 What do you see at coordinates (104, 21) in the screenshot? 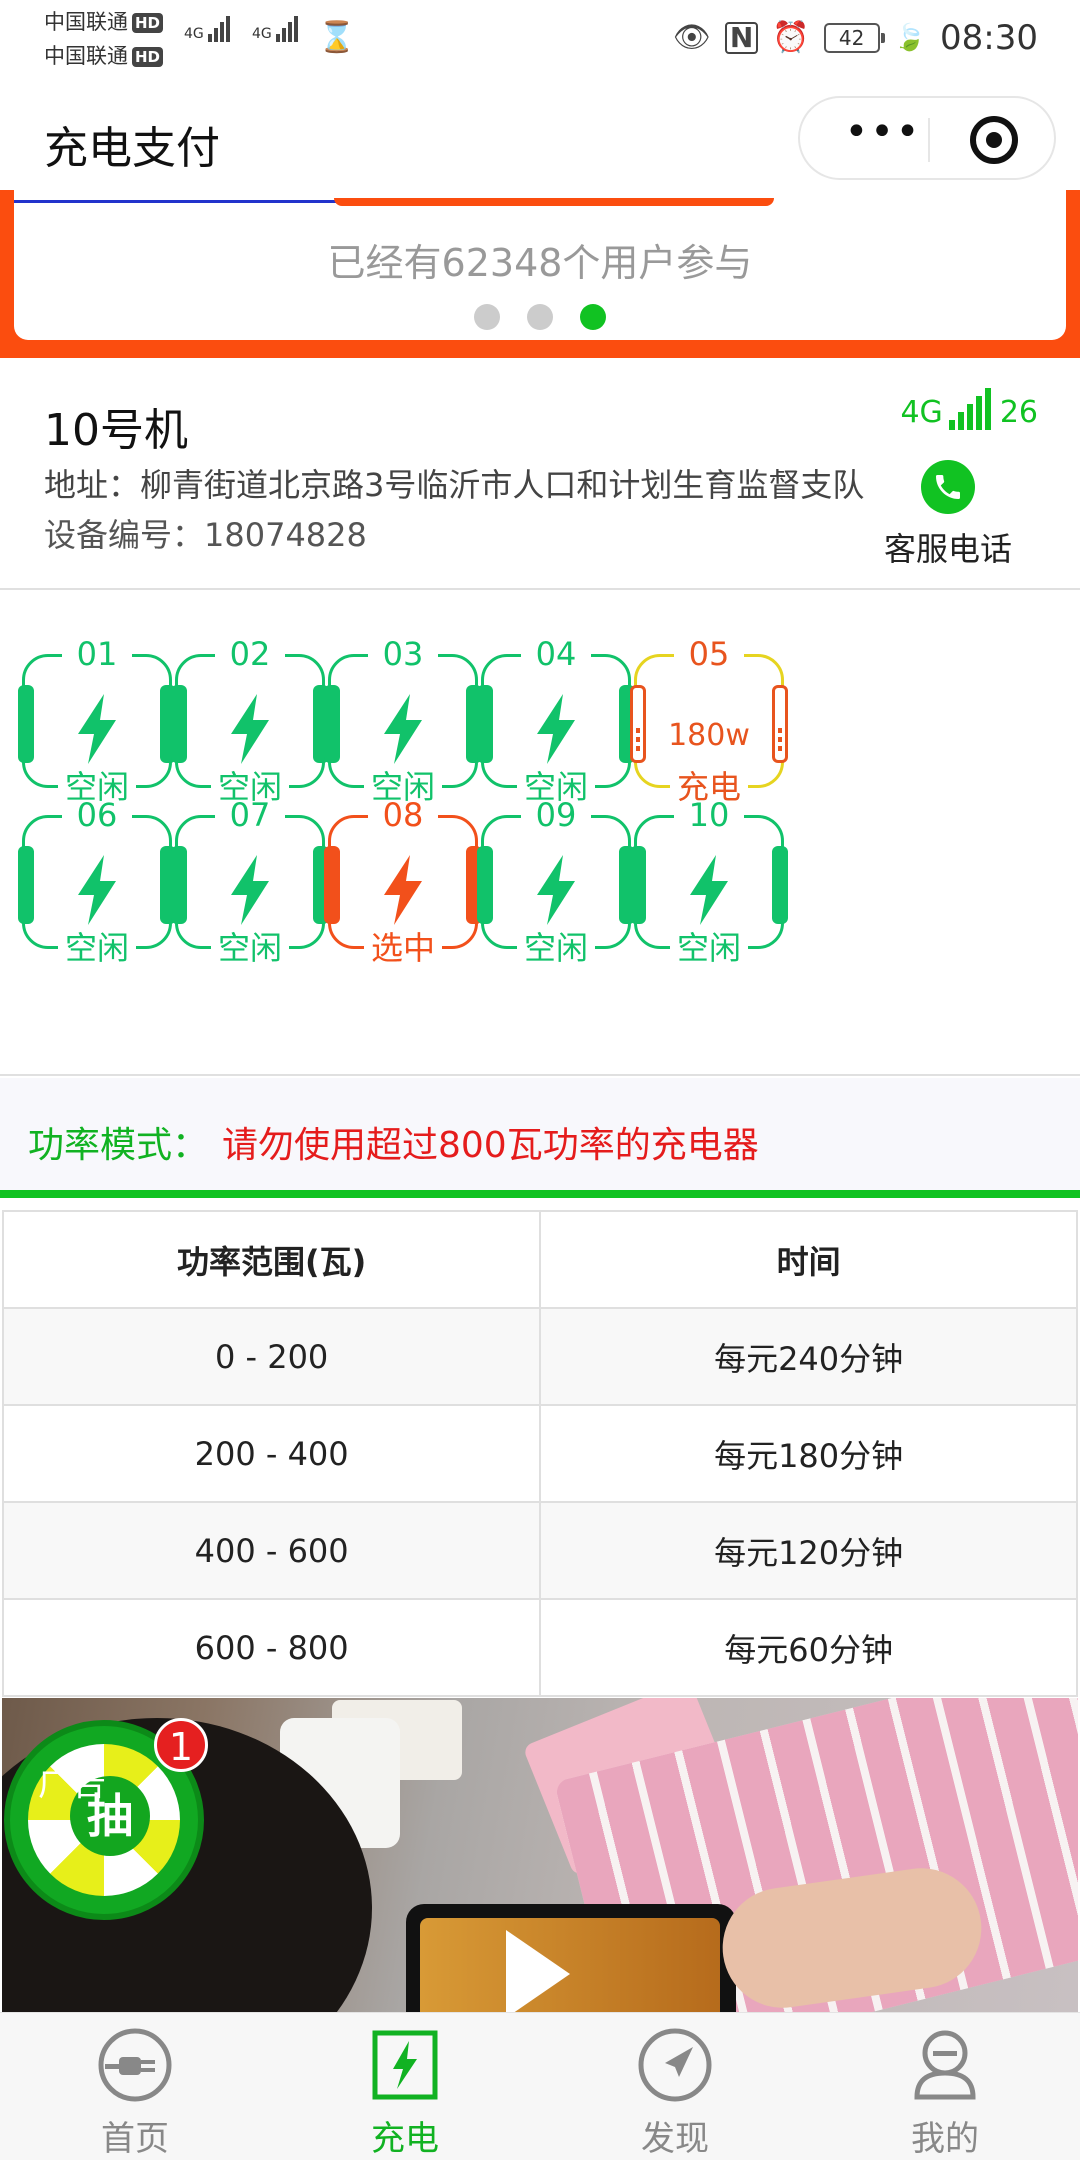
I see `carrier-1: 中国联通 HD` at bounding box center [104, 21].